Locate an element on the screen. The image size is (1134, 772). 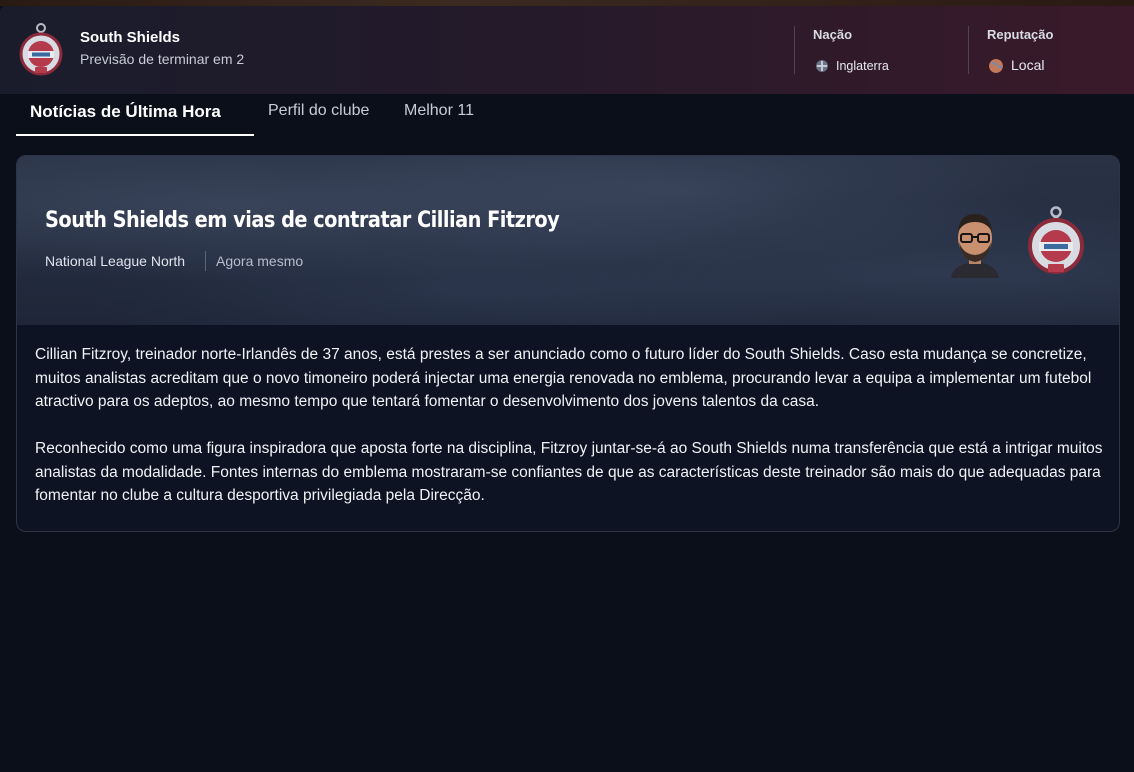
nation-value: Inglaterra is located at coordinates (862, 66).